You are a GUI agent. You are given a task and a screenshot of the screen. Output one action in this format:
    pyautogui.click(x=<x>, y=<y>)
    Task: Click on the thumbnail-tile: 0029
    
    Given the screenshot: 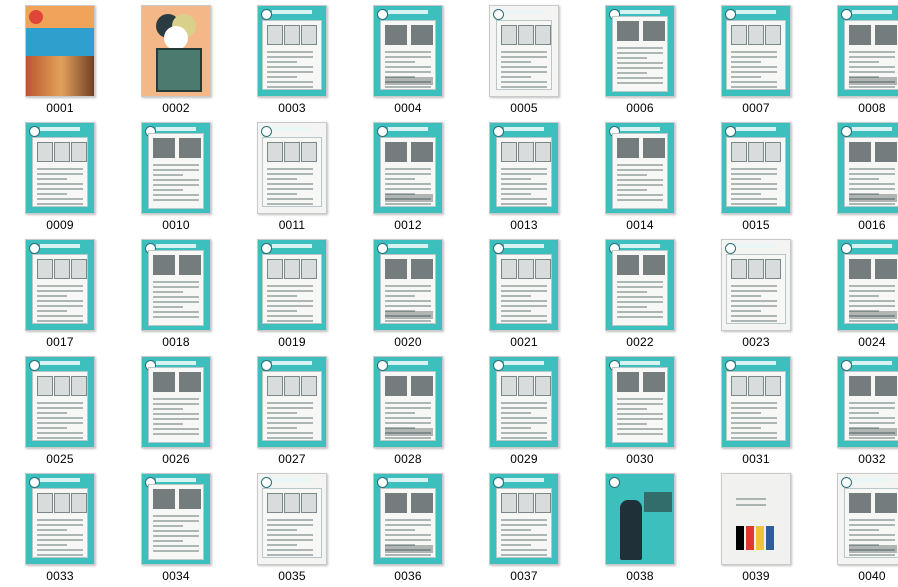 What is the action you would take?
    pyautogui.click(x=524, y=411)
    